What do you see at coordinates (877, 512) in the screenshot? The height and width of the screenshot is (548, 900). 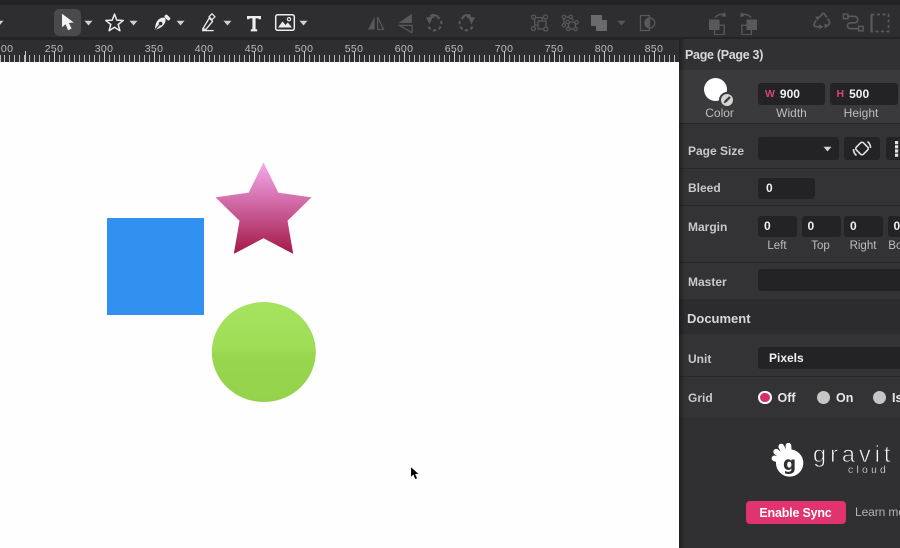 I see `learn-more-link: Learn more` at bounding box center [877, 512].